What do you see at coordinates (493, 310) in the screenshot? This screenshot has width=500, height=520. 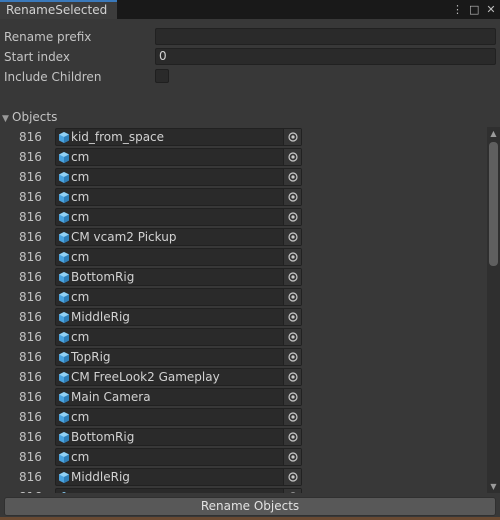 I see `objects-scrollbar: ▲ ▼` at bounding box center [493, 310].